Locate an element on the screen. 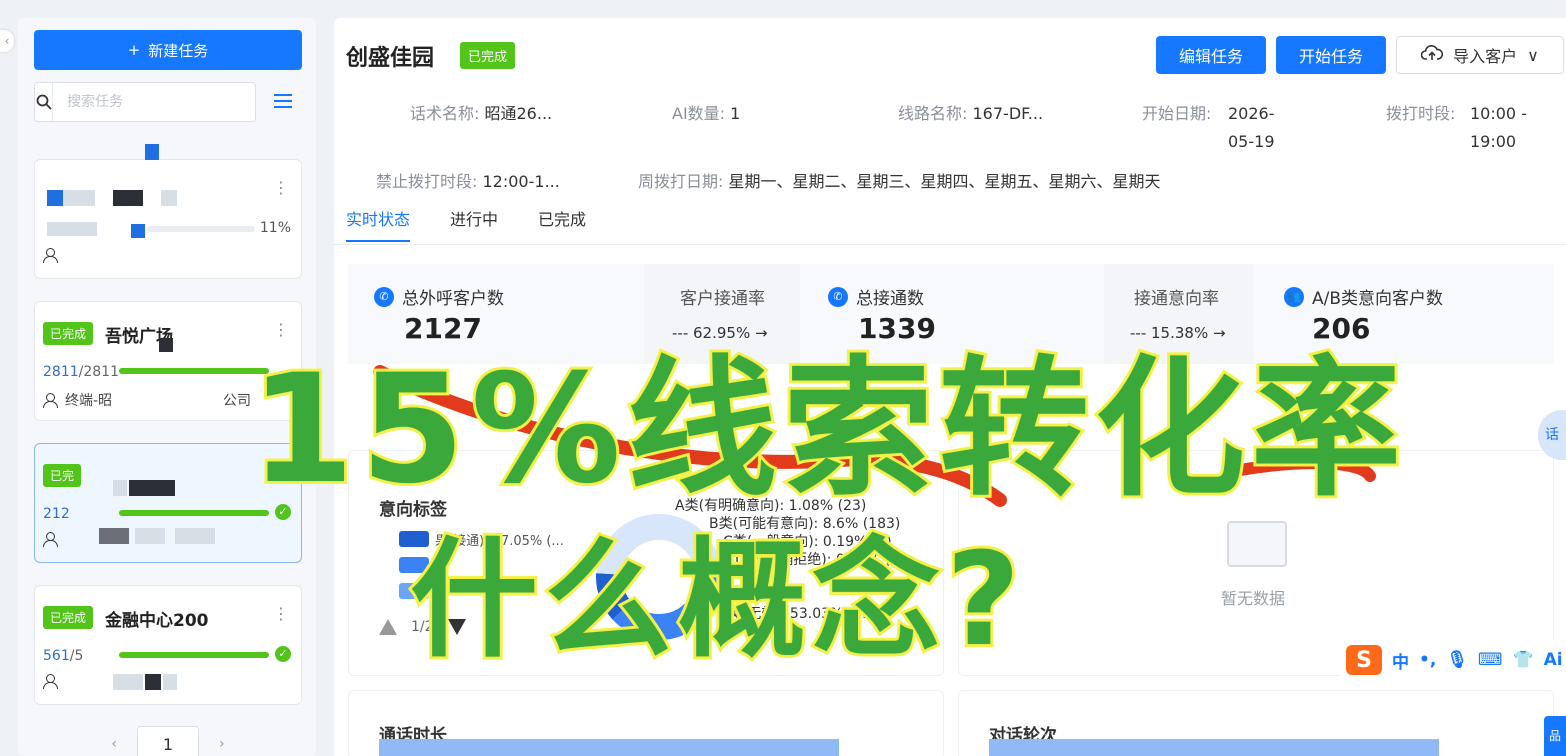 Image resolution: width=1566 pixels, height=756 pixels. intent-pie-chart is located at coordinates (659, 577).